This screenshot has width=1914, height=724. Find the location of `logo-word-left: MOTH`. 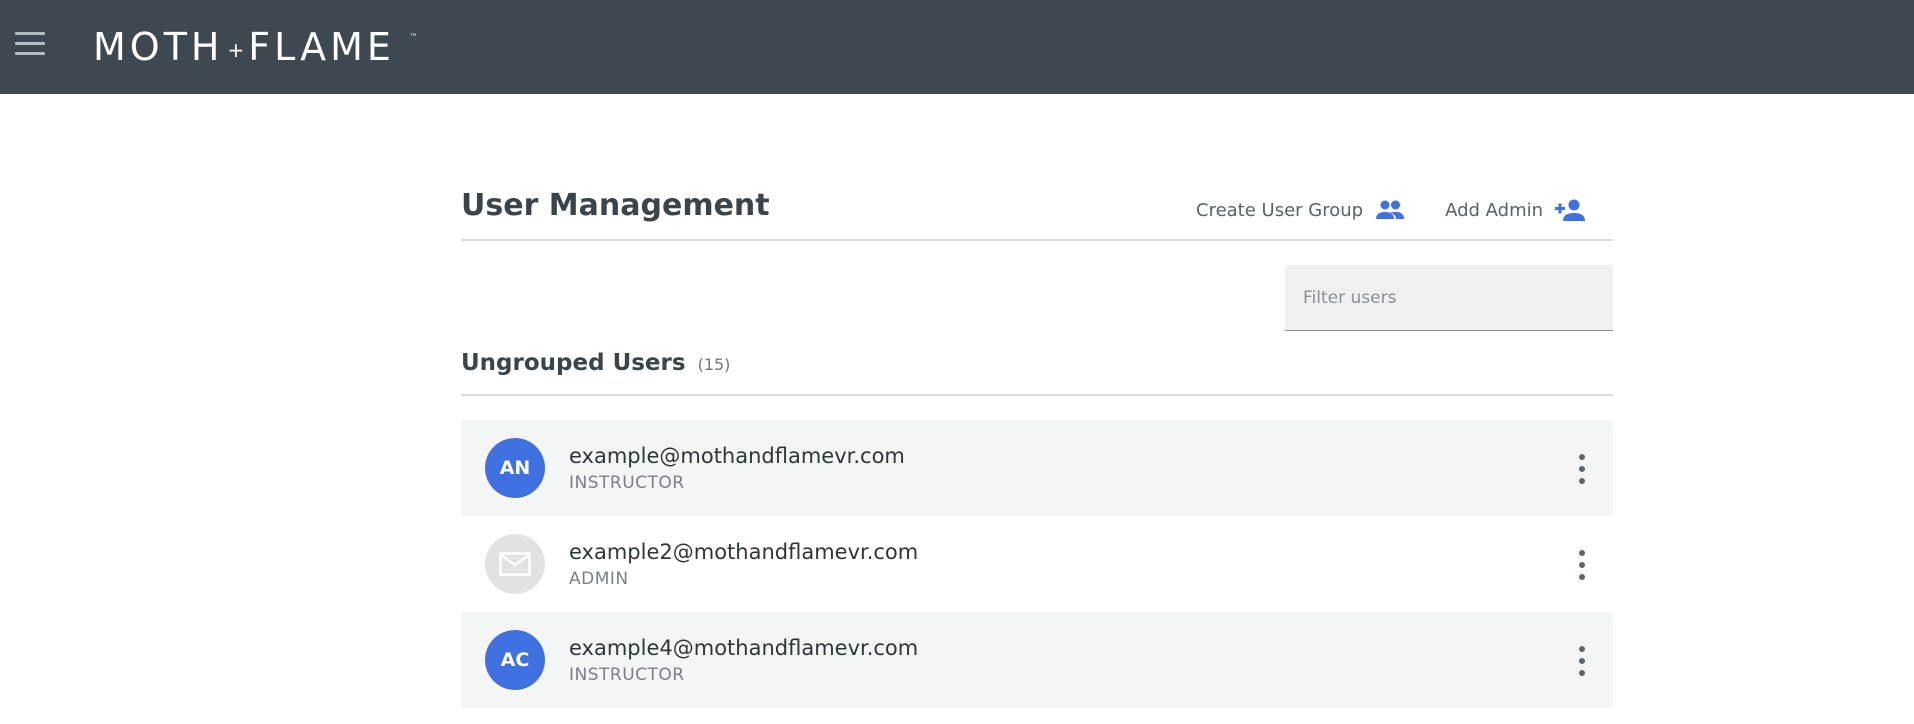

logo-word-left: MOTH is located at coordinates (158, 47).